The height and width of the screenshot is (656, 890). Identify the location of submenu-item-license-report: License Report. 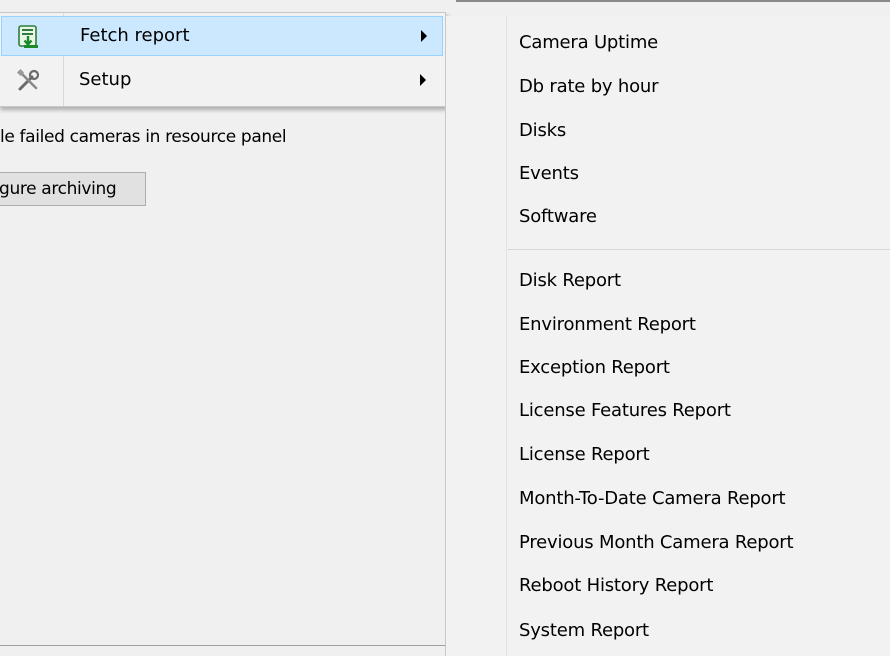
(584, 455).